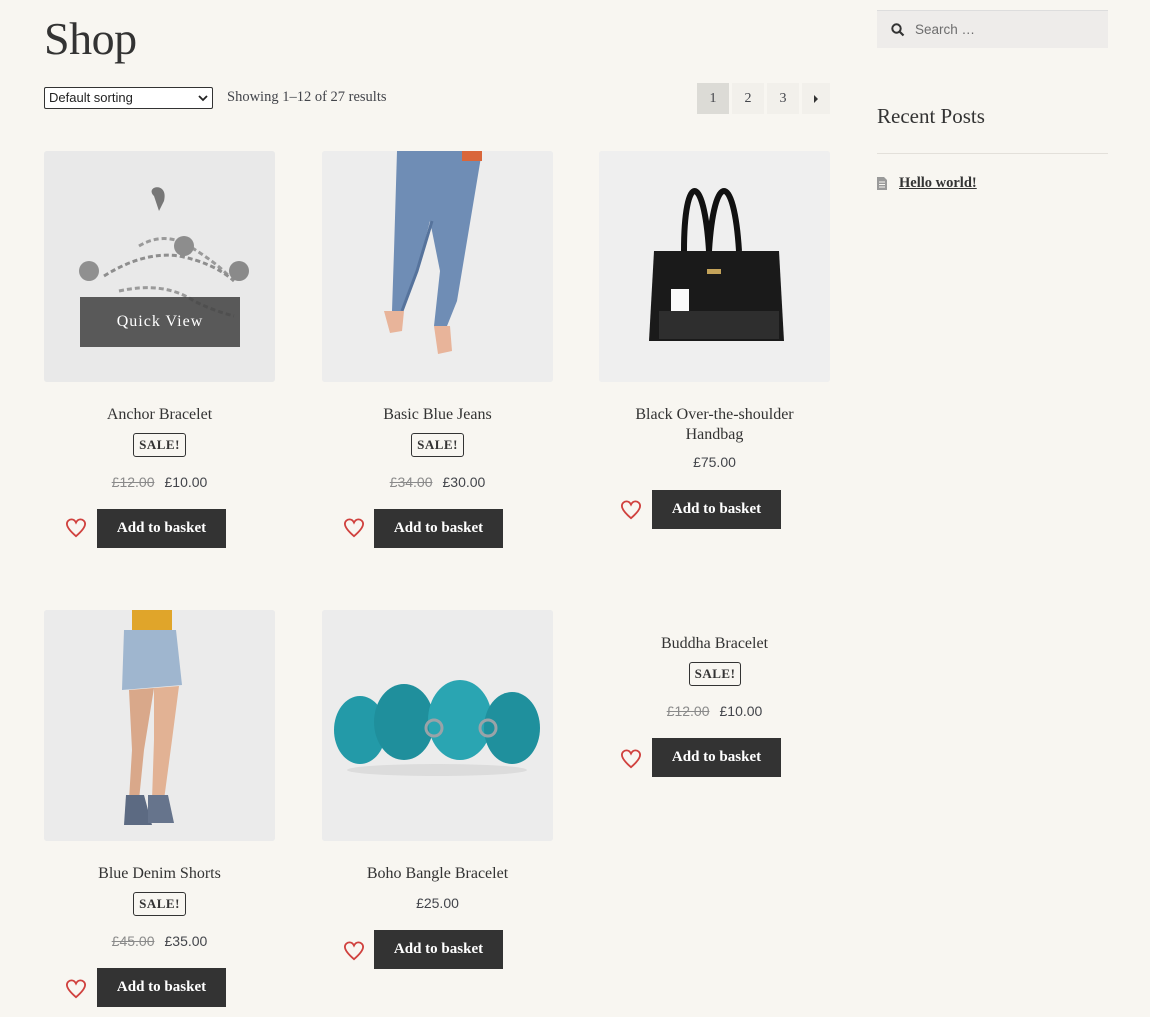 The height and width of the screenshot is (1017, 1150). Describe the element at coordinates (714, 266) in the screenshot. I see `product-image-black-handbag` at that location.